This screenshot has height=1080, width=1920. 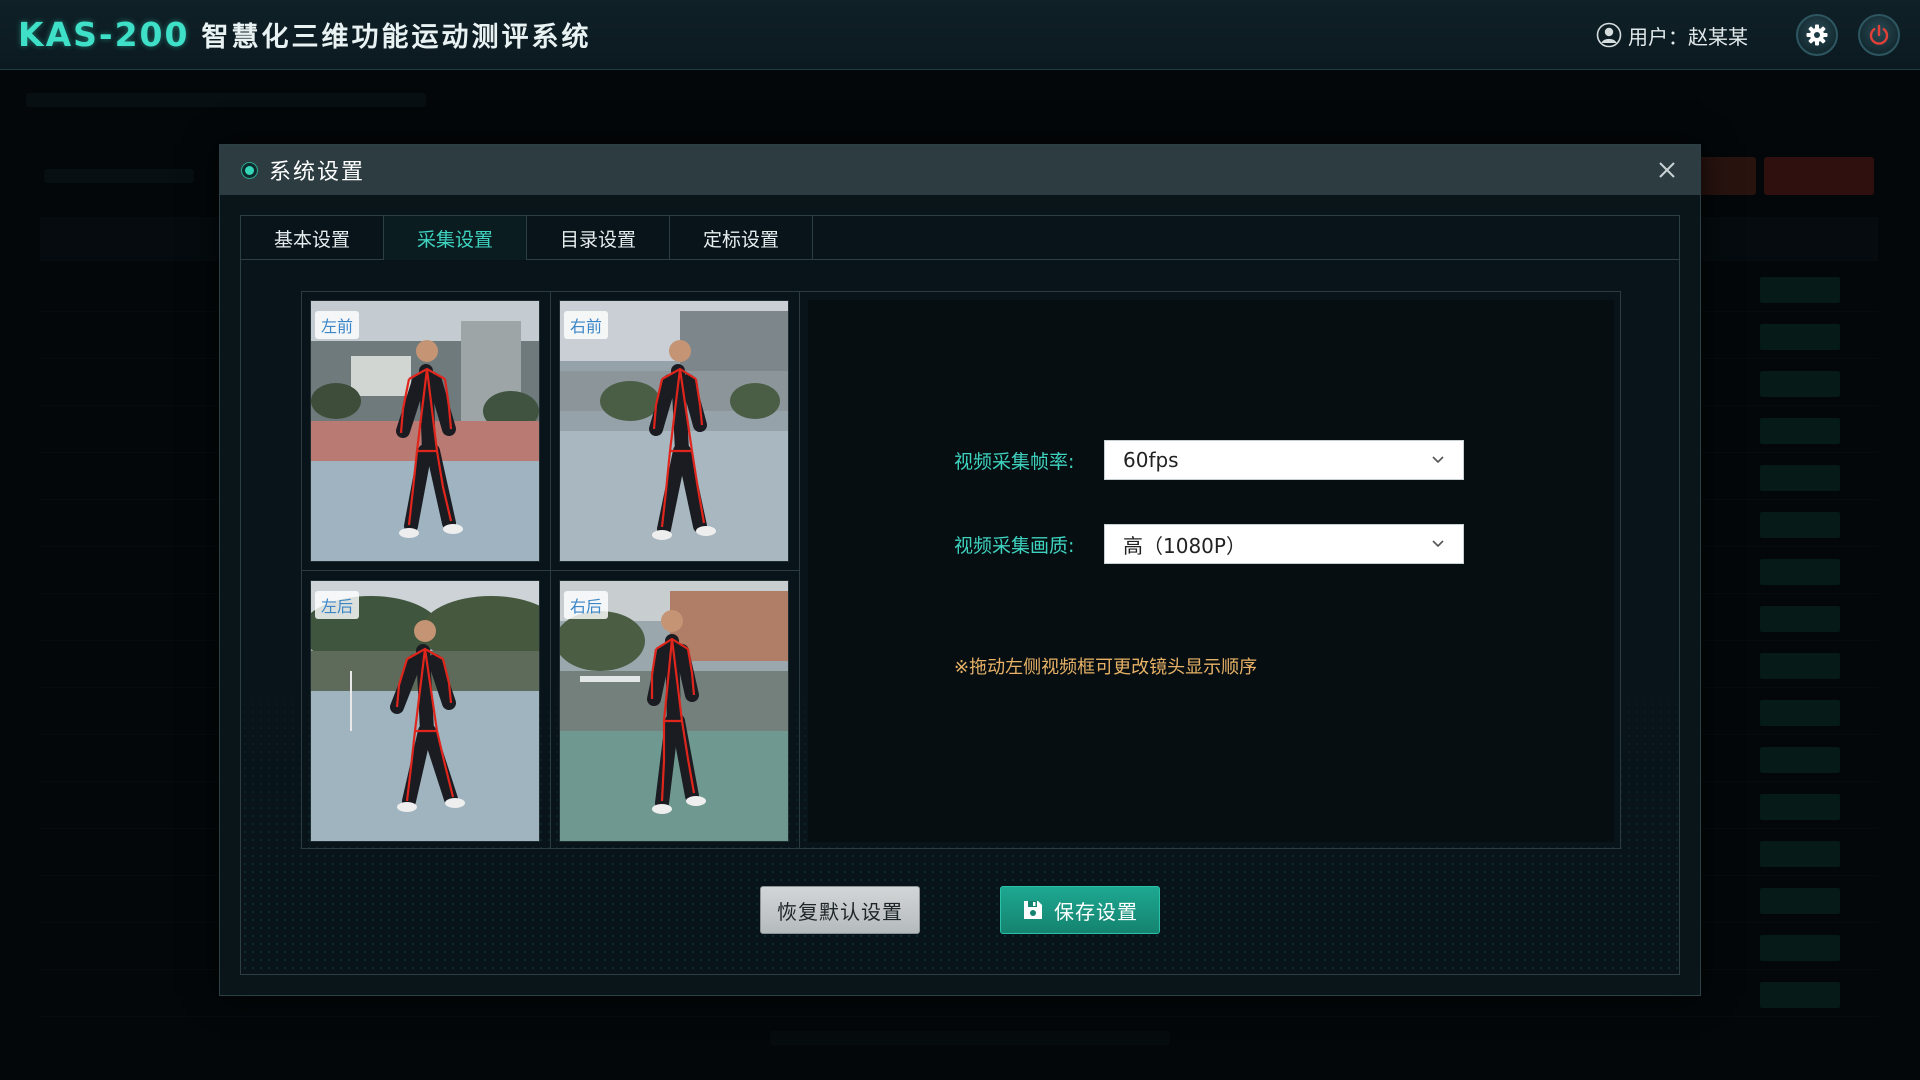 What do you see at coordinates (1033, 910) in the screenshot?
I see `save-icon` at bounding box center [1033, 910].